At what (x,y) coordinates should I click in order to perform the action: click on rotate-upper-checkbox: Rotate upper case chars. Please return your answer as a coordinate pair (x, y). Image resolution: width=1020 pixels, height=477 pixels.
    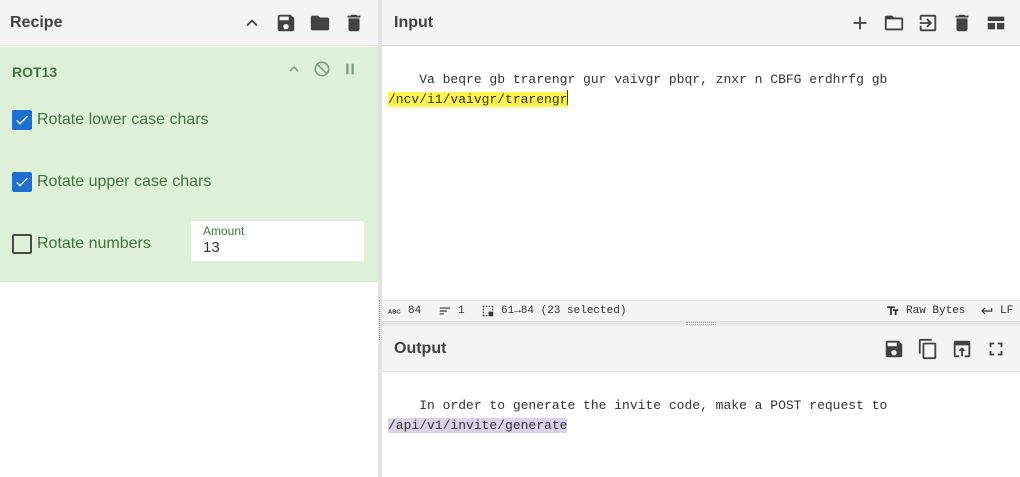
    Looking at the image, I should click on (111, 182).